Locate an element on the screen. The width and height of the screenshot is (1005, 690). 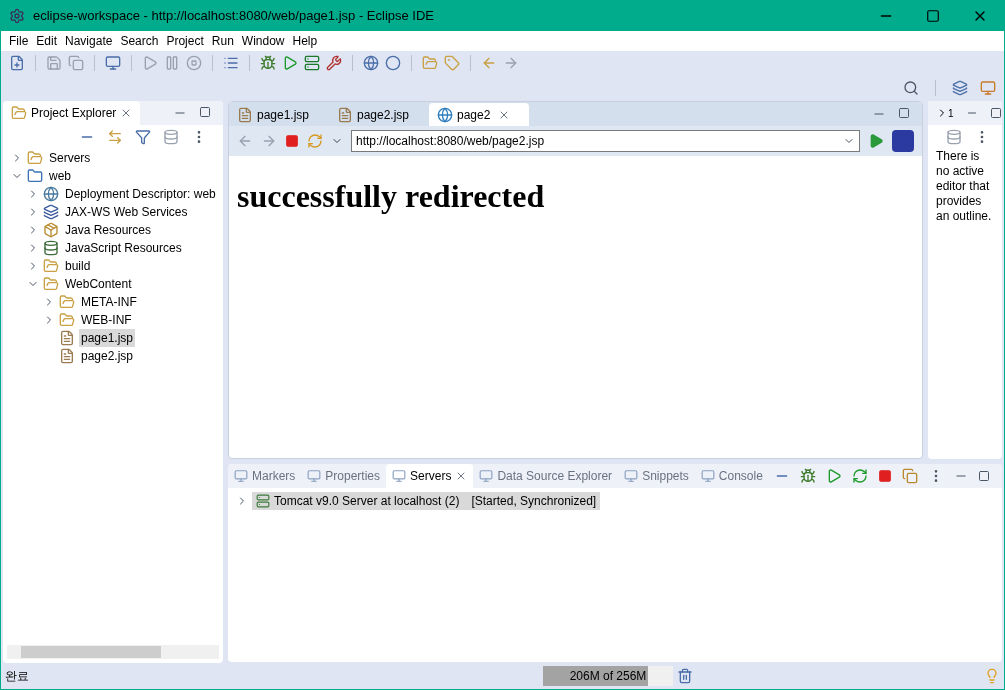
list-icon is located at coordinates (231, 63).